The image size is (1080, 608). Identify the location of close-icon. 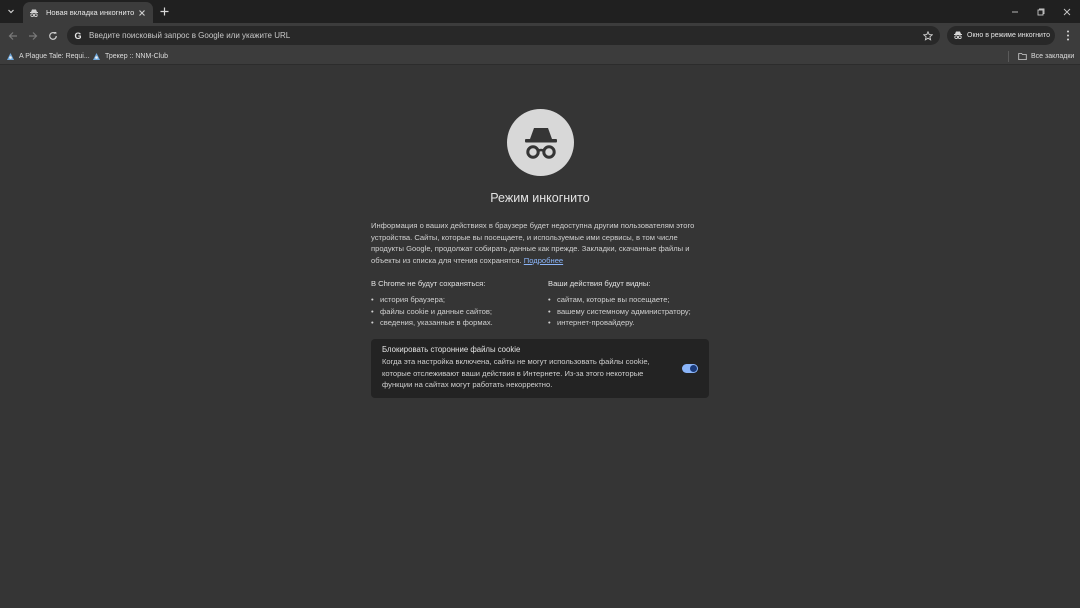
(1067, 11).